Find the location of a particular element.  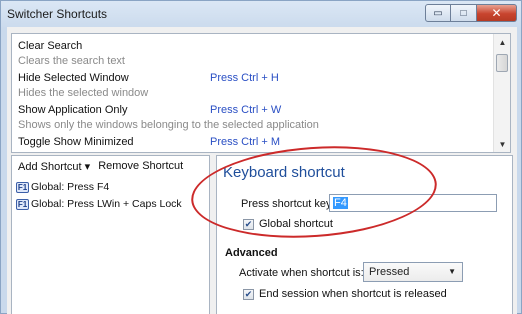

activate-when-value: Pressed is located at coordinates (389, 272).